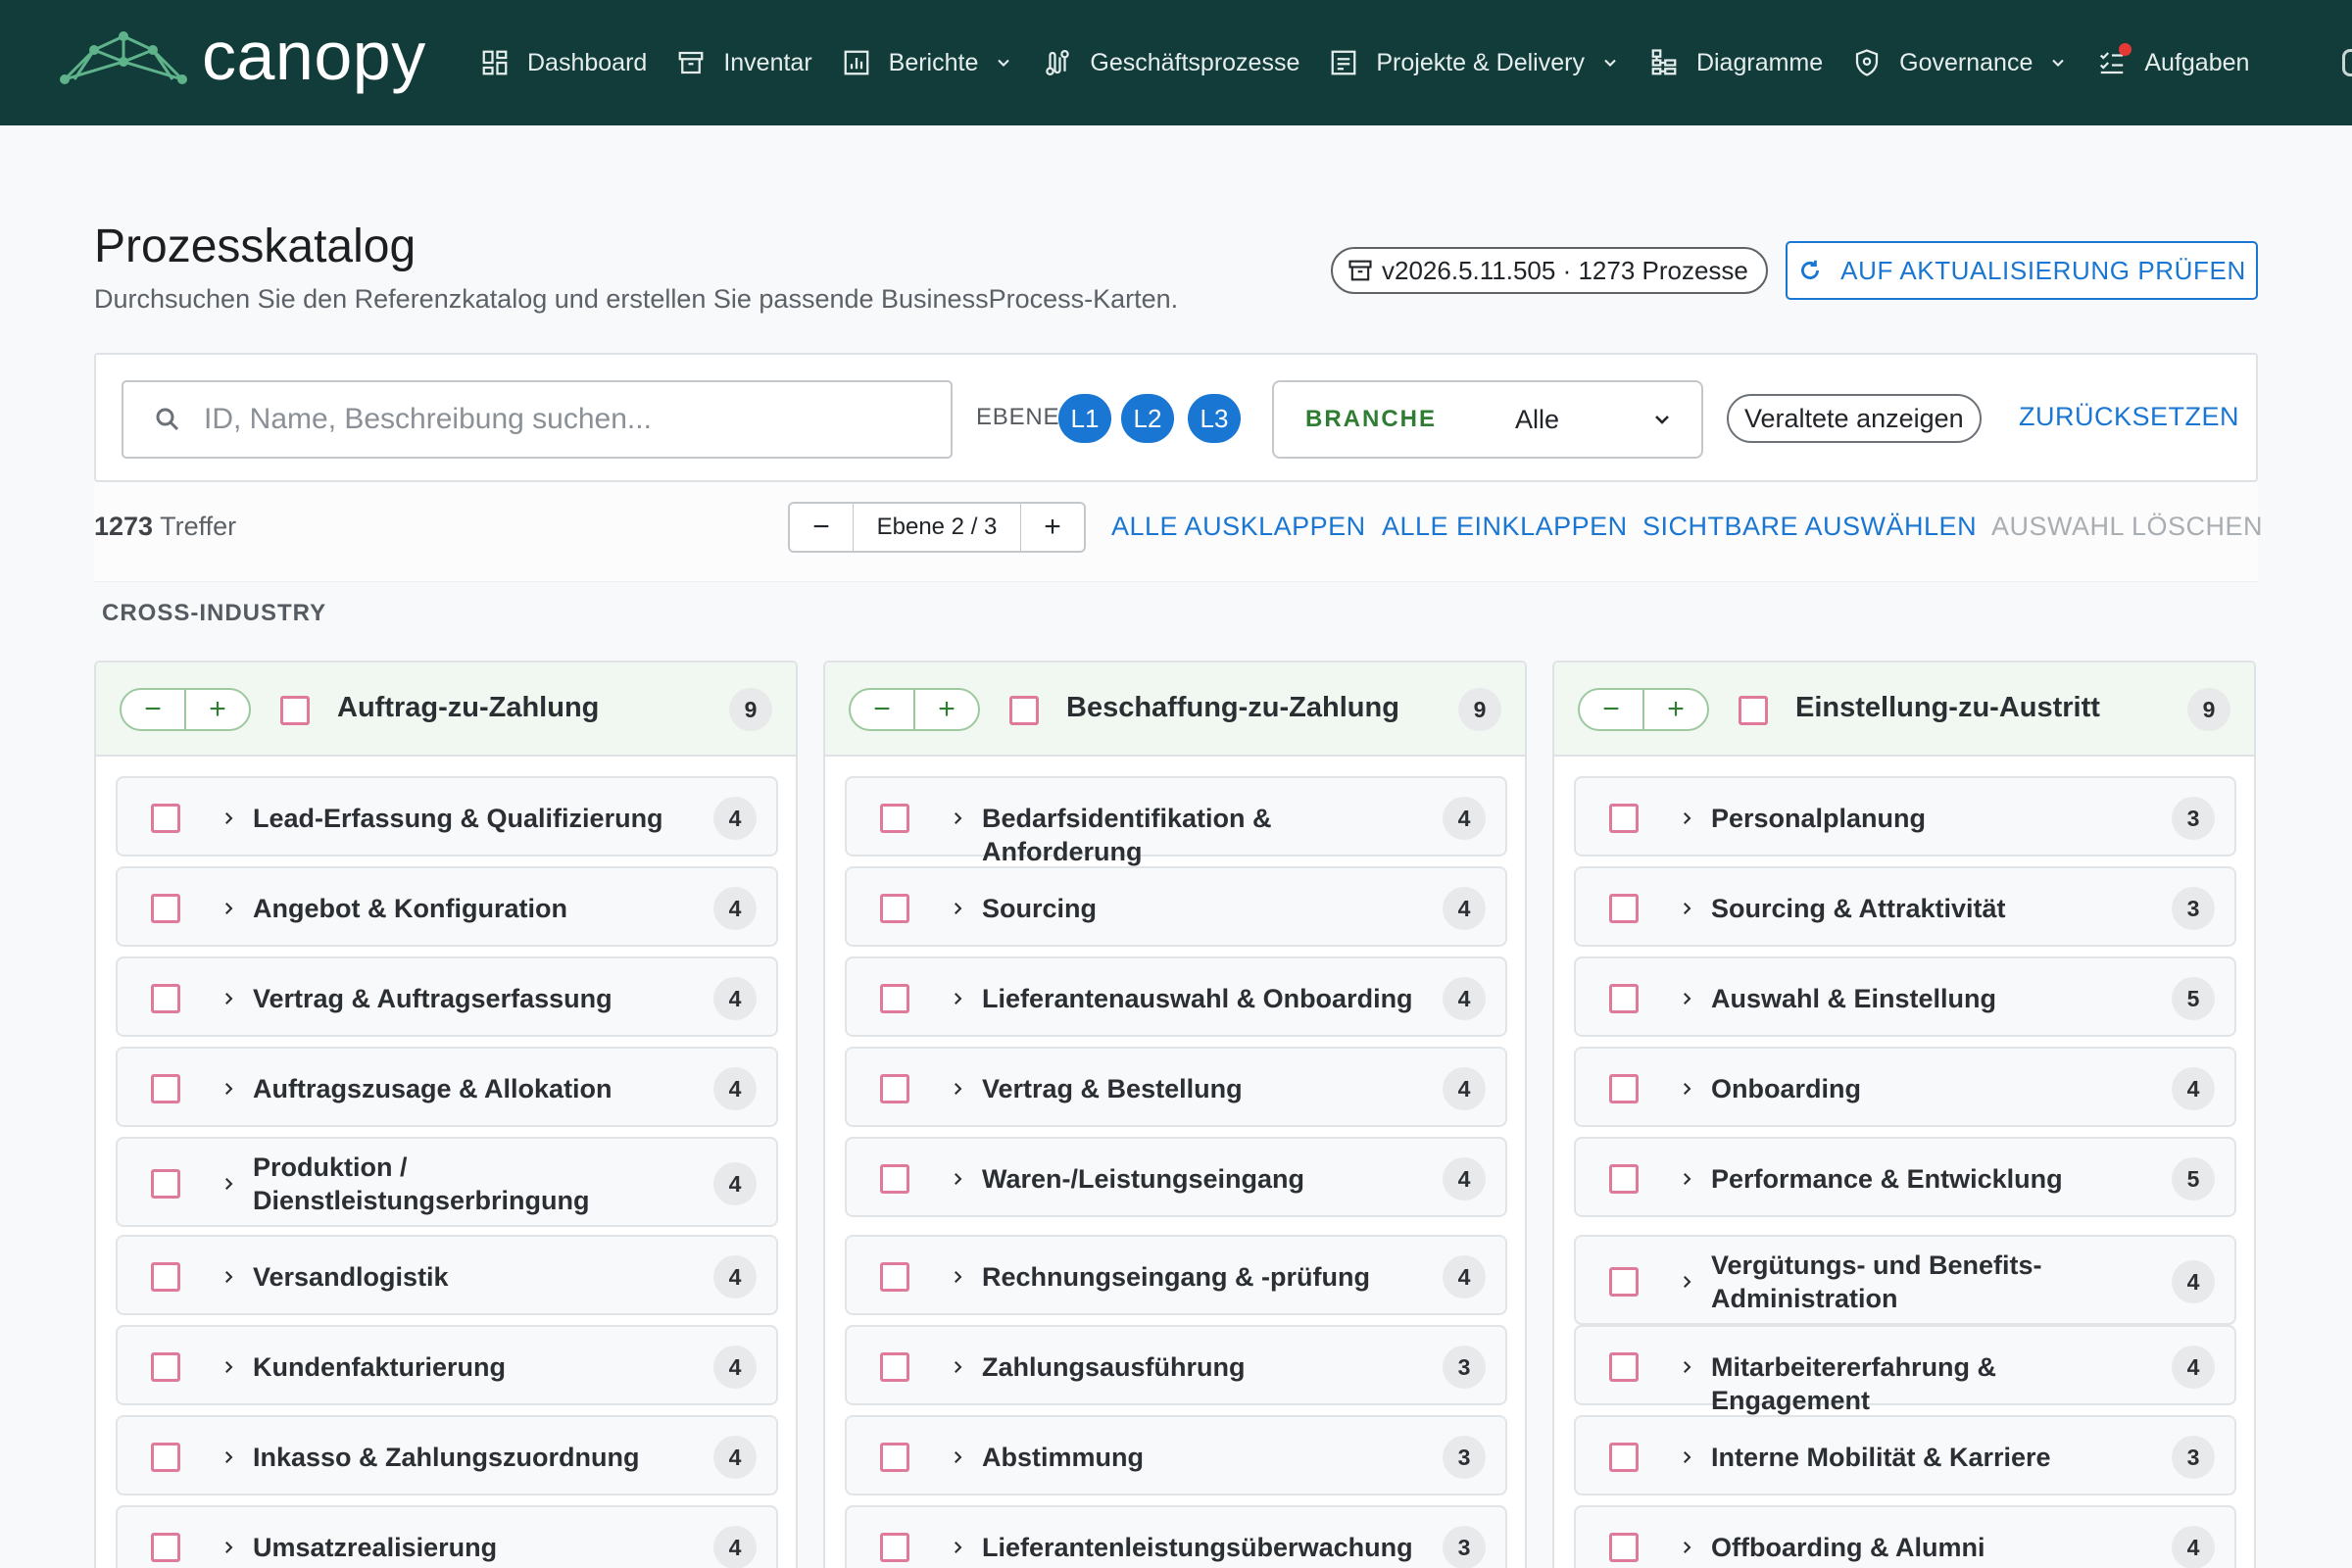  What do you see at coordinates (1084, 418) in the screenshot?
I see `level-chip-l1: L1` at bounding box center [1084, 418].